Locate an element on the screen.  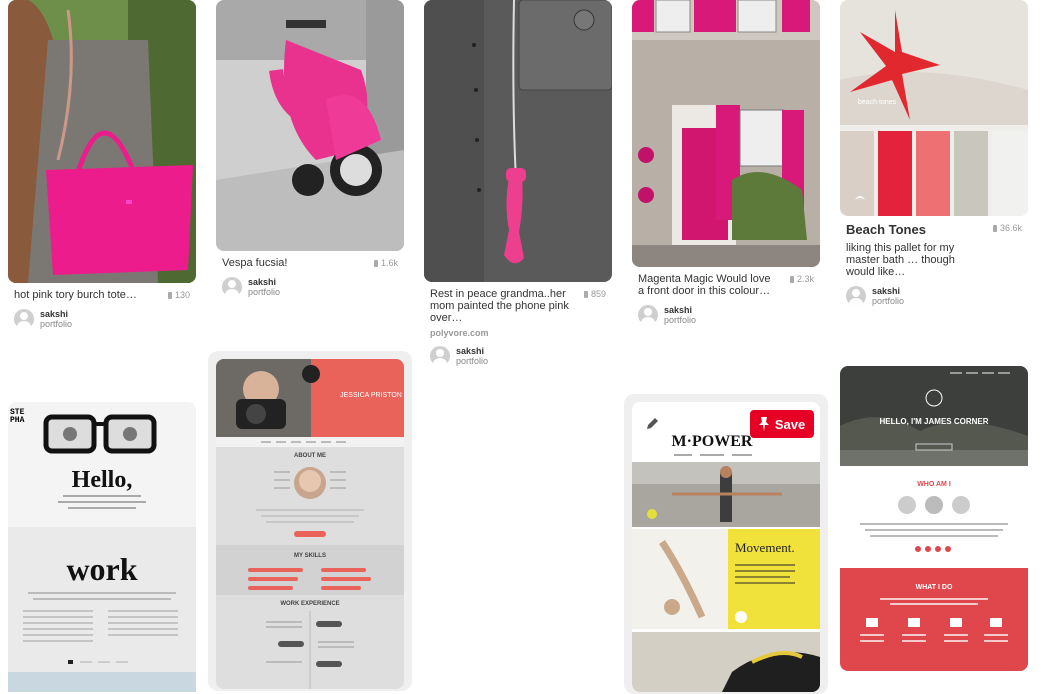
svg-text: work is located at coordinates (101, 569).